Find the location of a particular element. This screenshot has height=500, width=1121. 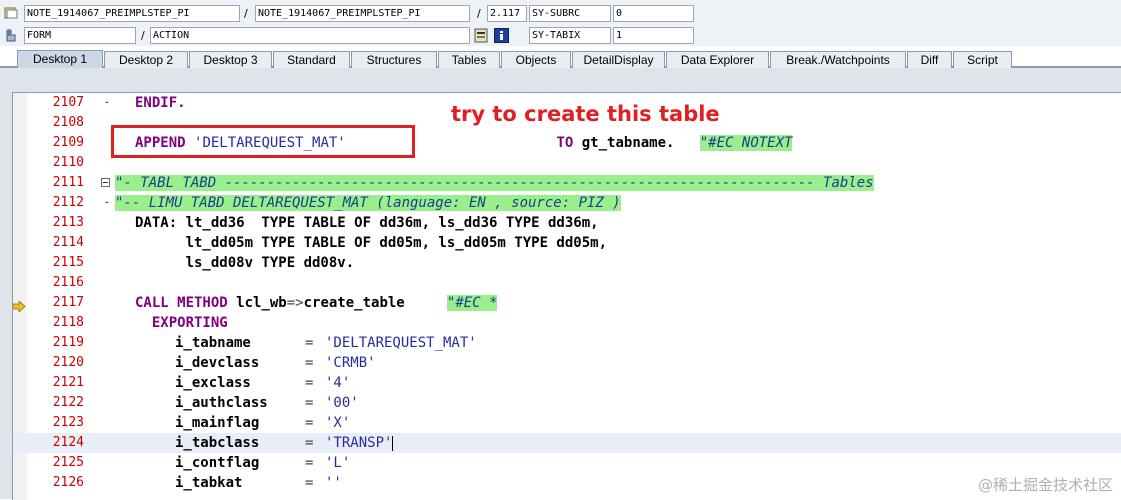

tab-desktop-3: Desktop 3 is located at coordinates (230, 59).